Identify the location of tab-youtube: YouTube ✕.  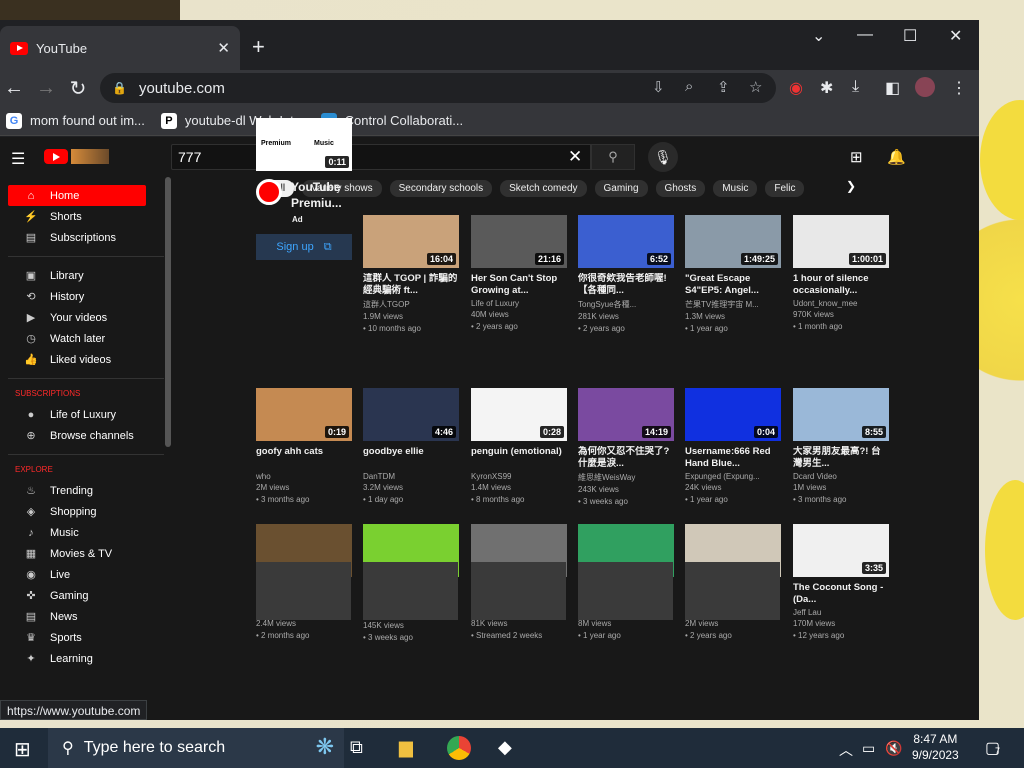
(120, 48).